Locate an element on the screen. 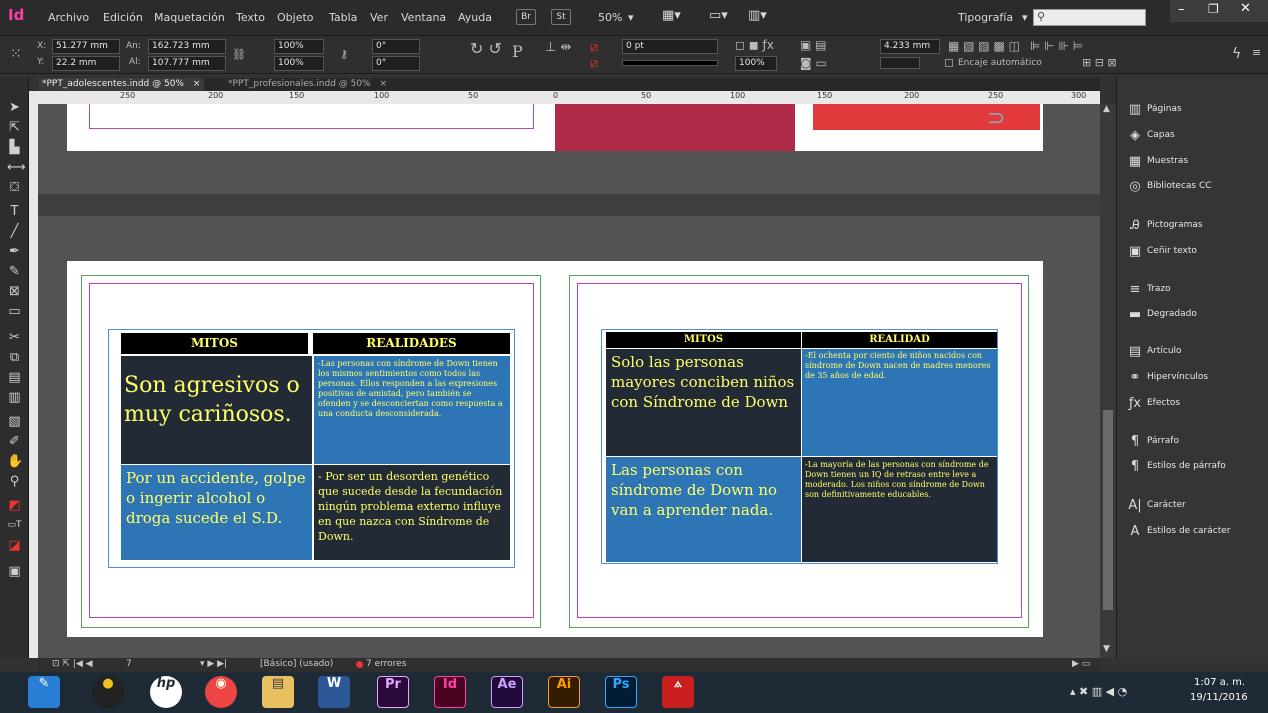 The height and width of the screenshot is (713, 1268). autofit-checkbox is located at coordinates (949, 63).